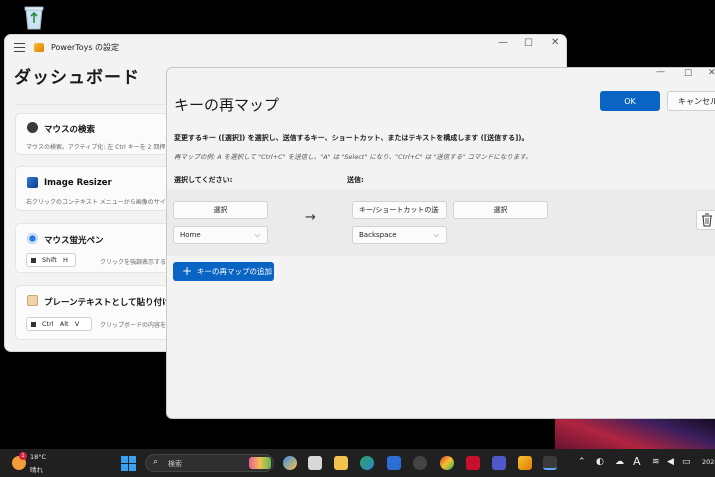 This screenshot has height=477, width=715. Describe the element at coordinates (670, 462) in the screenshot. I see `volume-icon: ◀` at that location.